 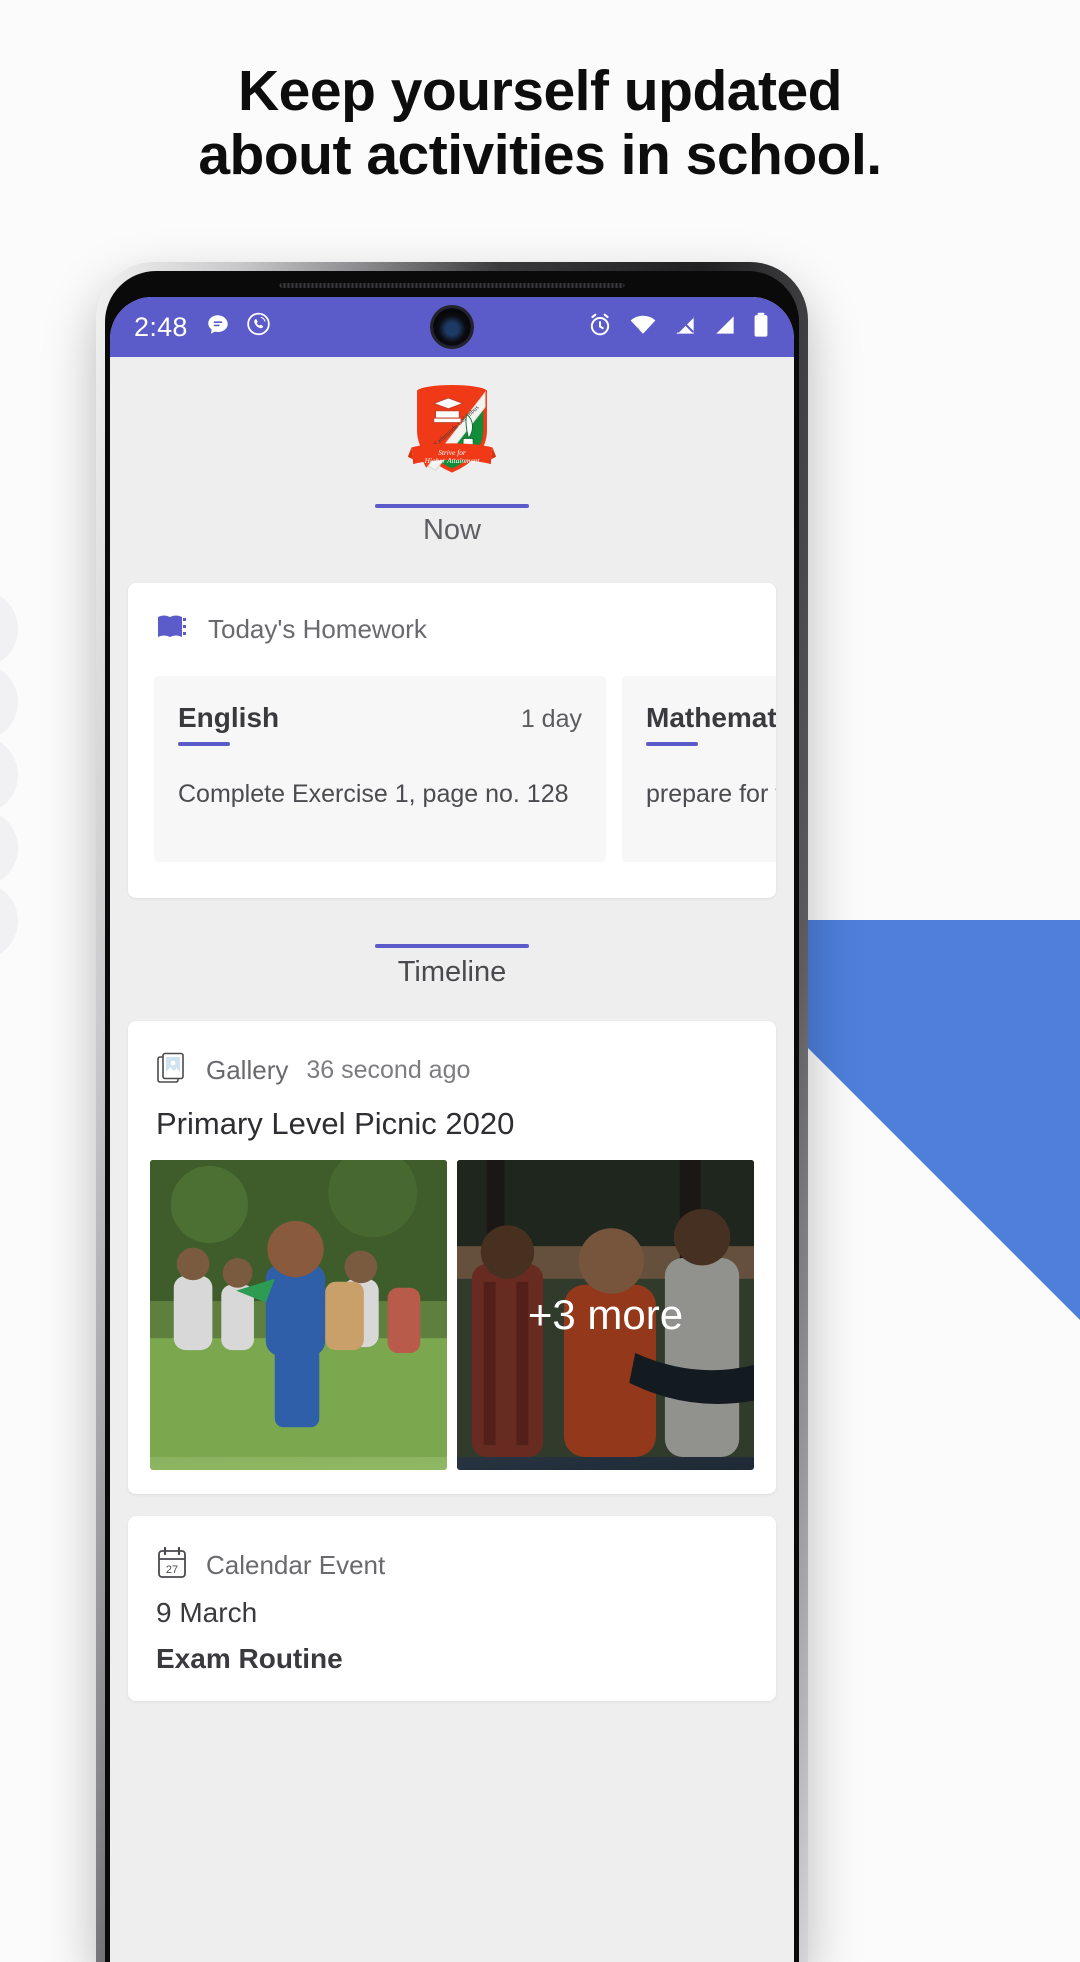 I want to click on homework-due: 1 day, so click(x=551, y=719).